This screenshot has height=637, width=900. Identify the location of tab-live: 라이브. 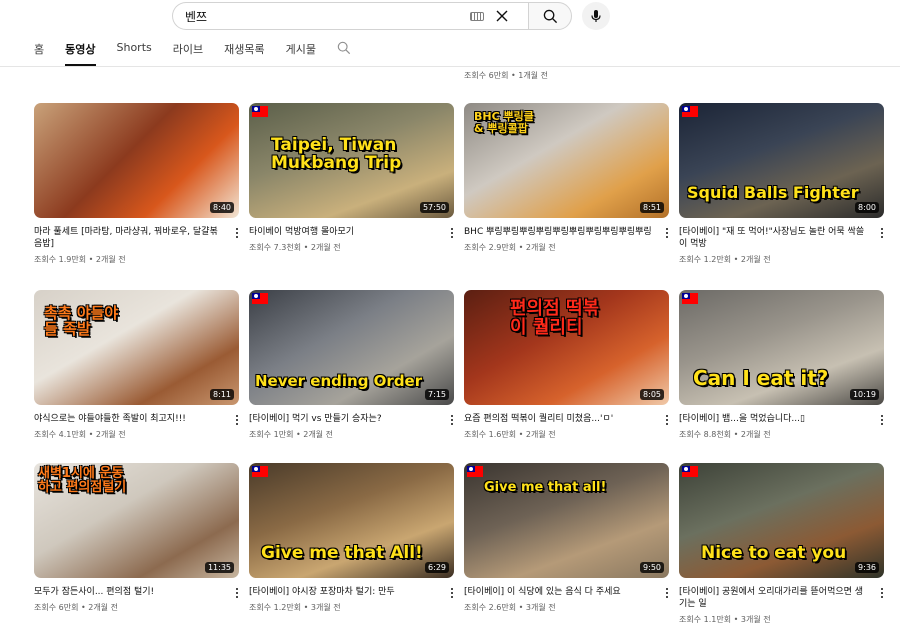
(188, 51).